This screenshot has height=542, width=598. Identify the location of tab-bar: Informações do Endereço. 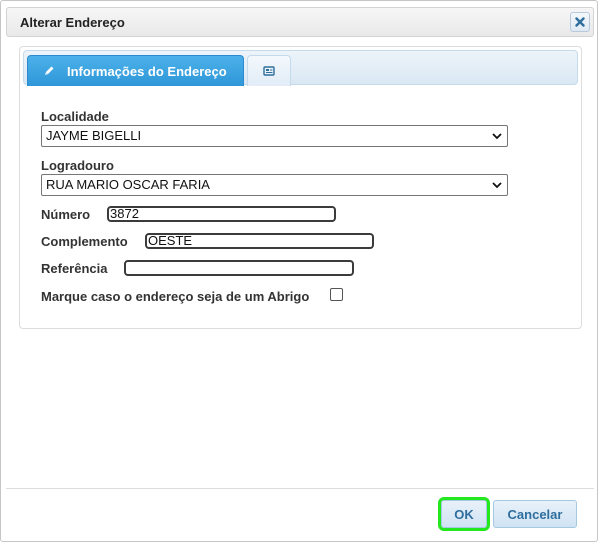
(300, 68).